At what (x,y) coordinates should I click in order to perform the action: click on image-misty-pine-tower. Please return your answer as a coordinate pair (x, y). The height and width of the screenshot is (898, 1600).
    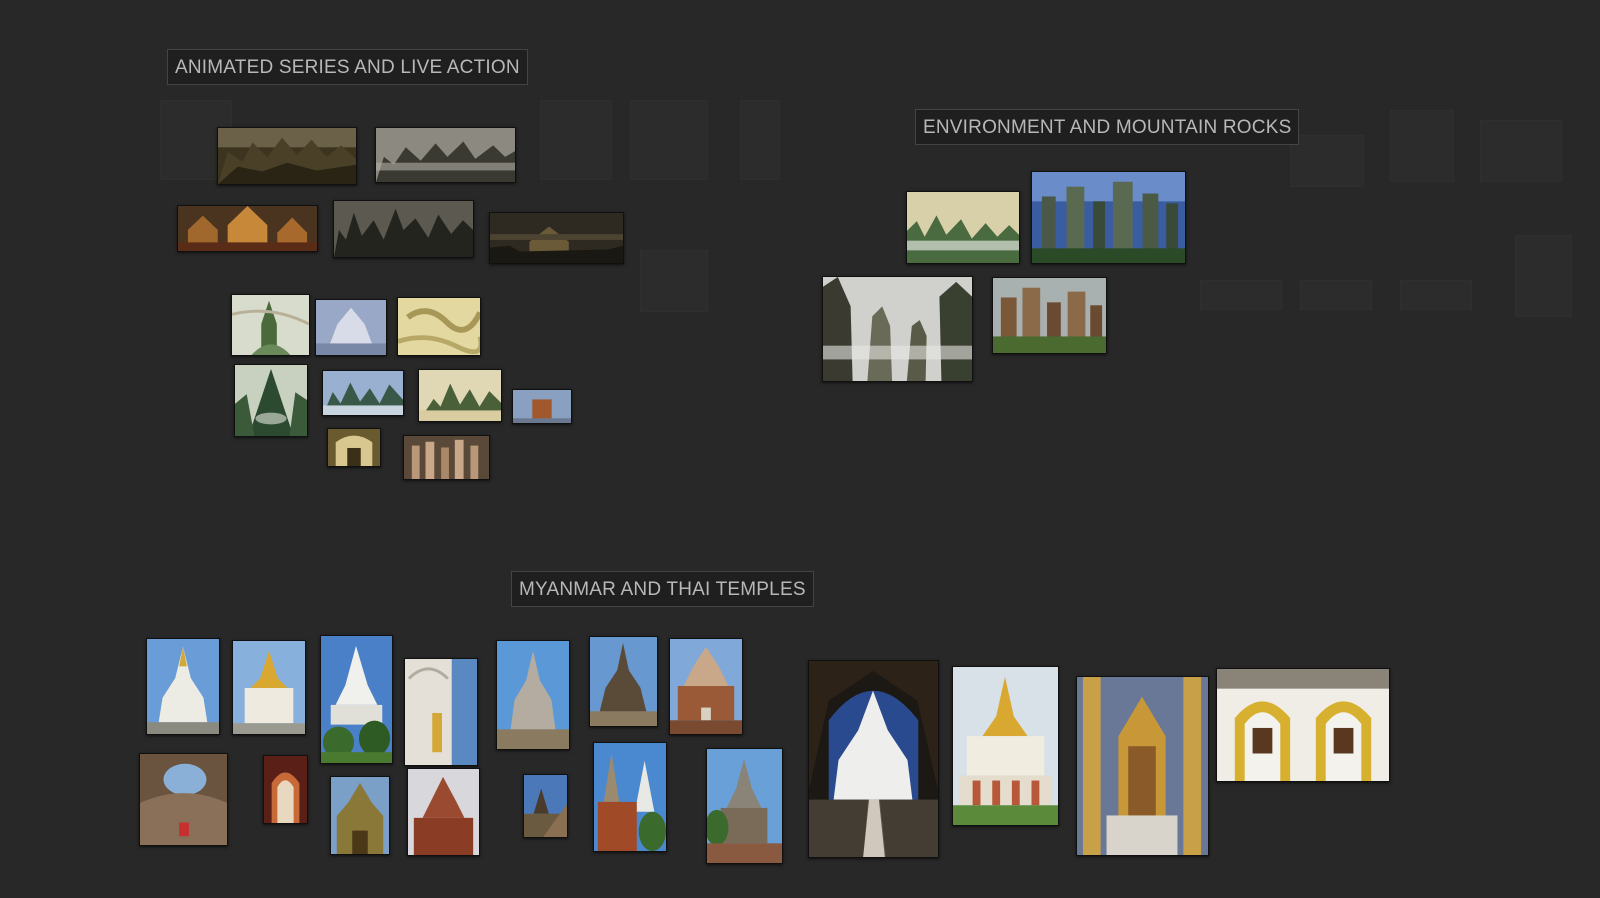
    Looking at the image, I should click on (271, 400).